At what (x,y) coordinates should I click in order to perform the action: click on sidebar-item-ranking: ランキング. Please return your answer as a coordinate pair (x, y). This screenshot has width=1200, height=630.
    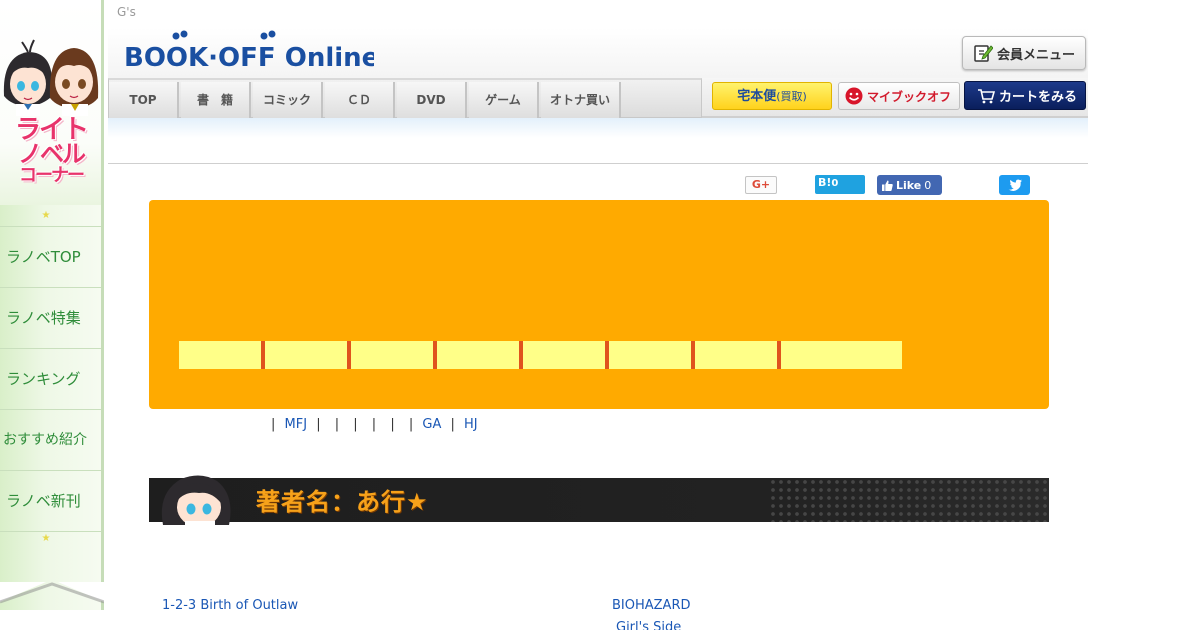
    Looking at the image, I should click on (50, 378).